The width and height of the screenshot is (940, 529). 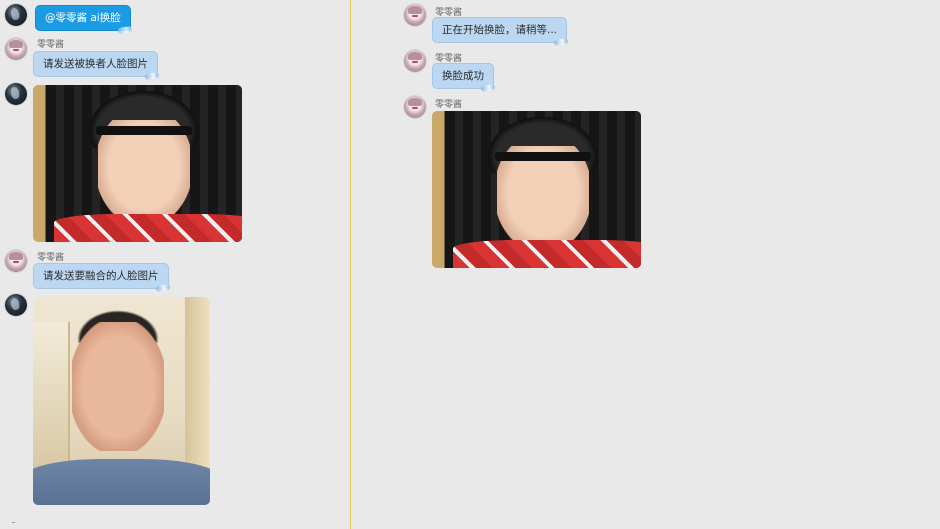 I want to click on user-message-text: @零零酱 ai换脸, so click(x=83, y=18).